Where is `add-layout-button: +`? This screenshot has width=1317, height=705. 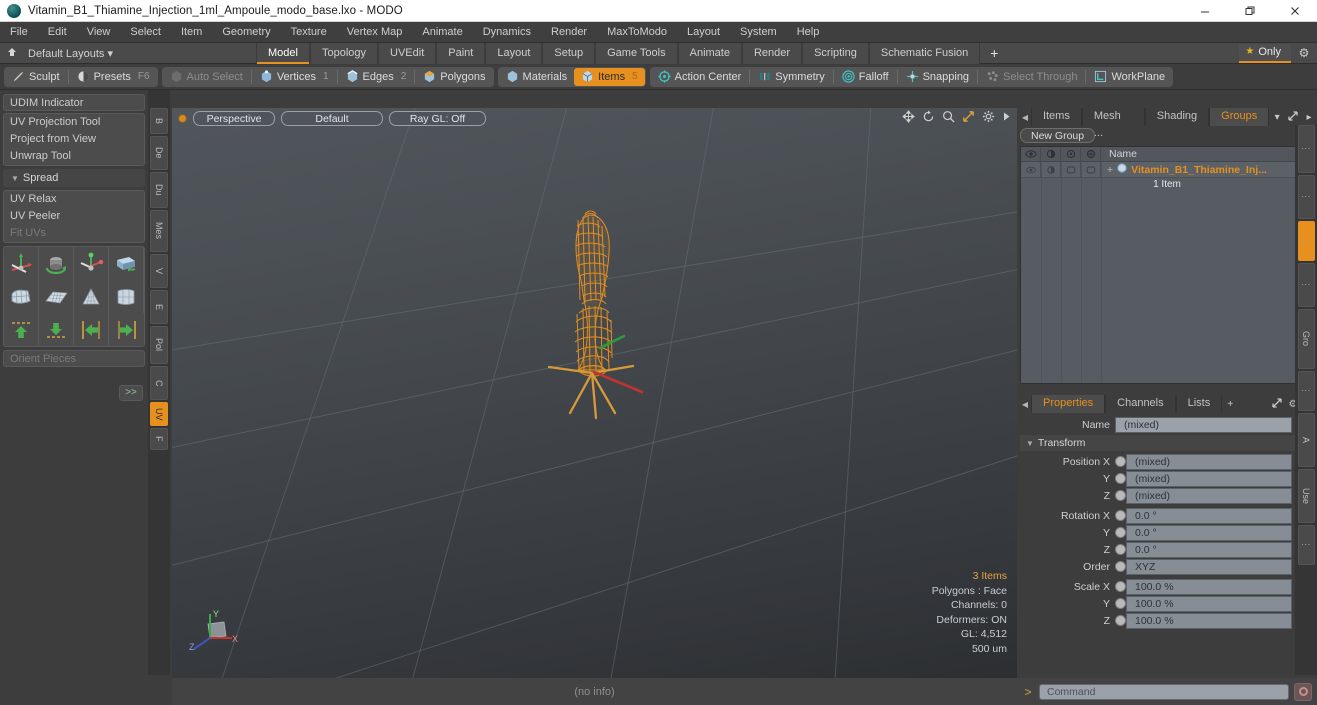
add-layout-button: + is located at coordinates (994, 53).